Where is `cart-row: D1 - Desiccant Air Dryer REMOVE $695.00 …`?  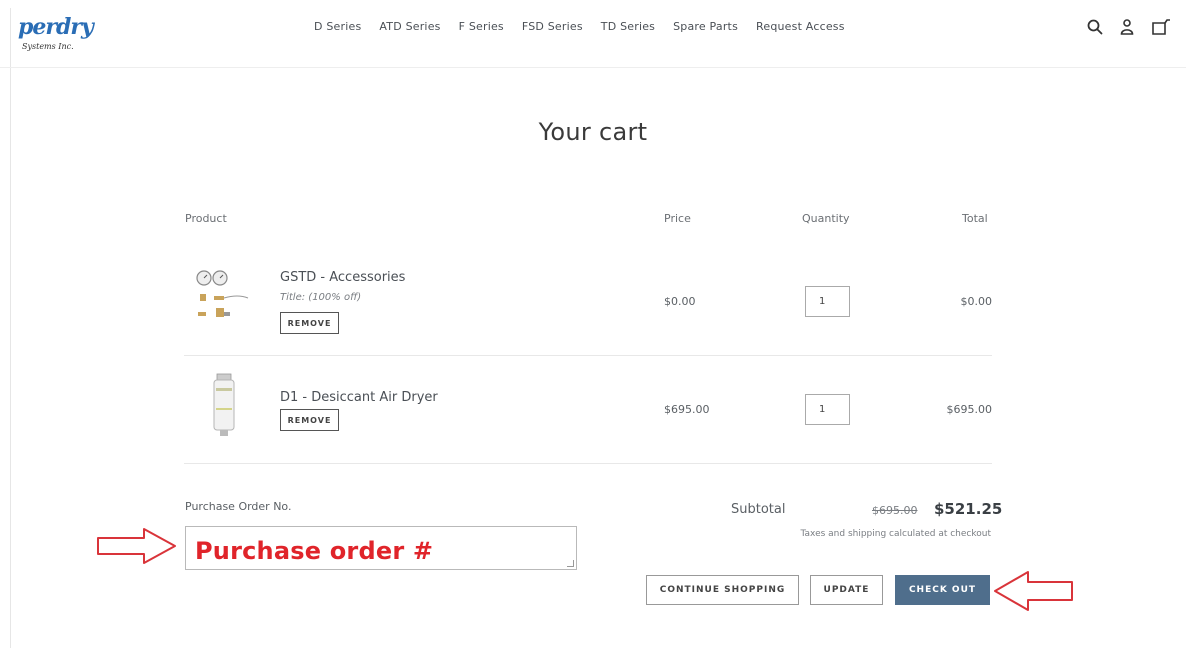
cart-row: D1 - Desiccant Air Dryer REMOVE $695.00 … is located at coordinates (588, 410).